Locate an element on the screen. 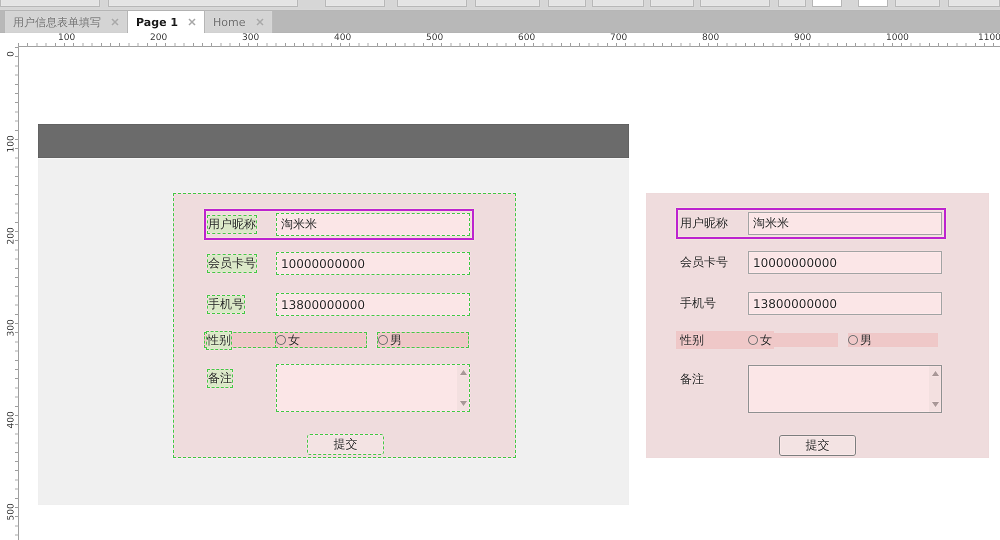 The width and height of the screenshot is (1000, 540). ruler-label: 1100 is located at coordinates (989, 38).